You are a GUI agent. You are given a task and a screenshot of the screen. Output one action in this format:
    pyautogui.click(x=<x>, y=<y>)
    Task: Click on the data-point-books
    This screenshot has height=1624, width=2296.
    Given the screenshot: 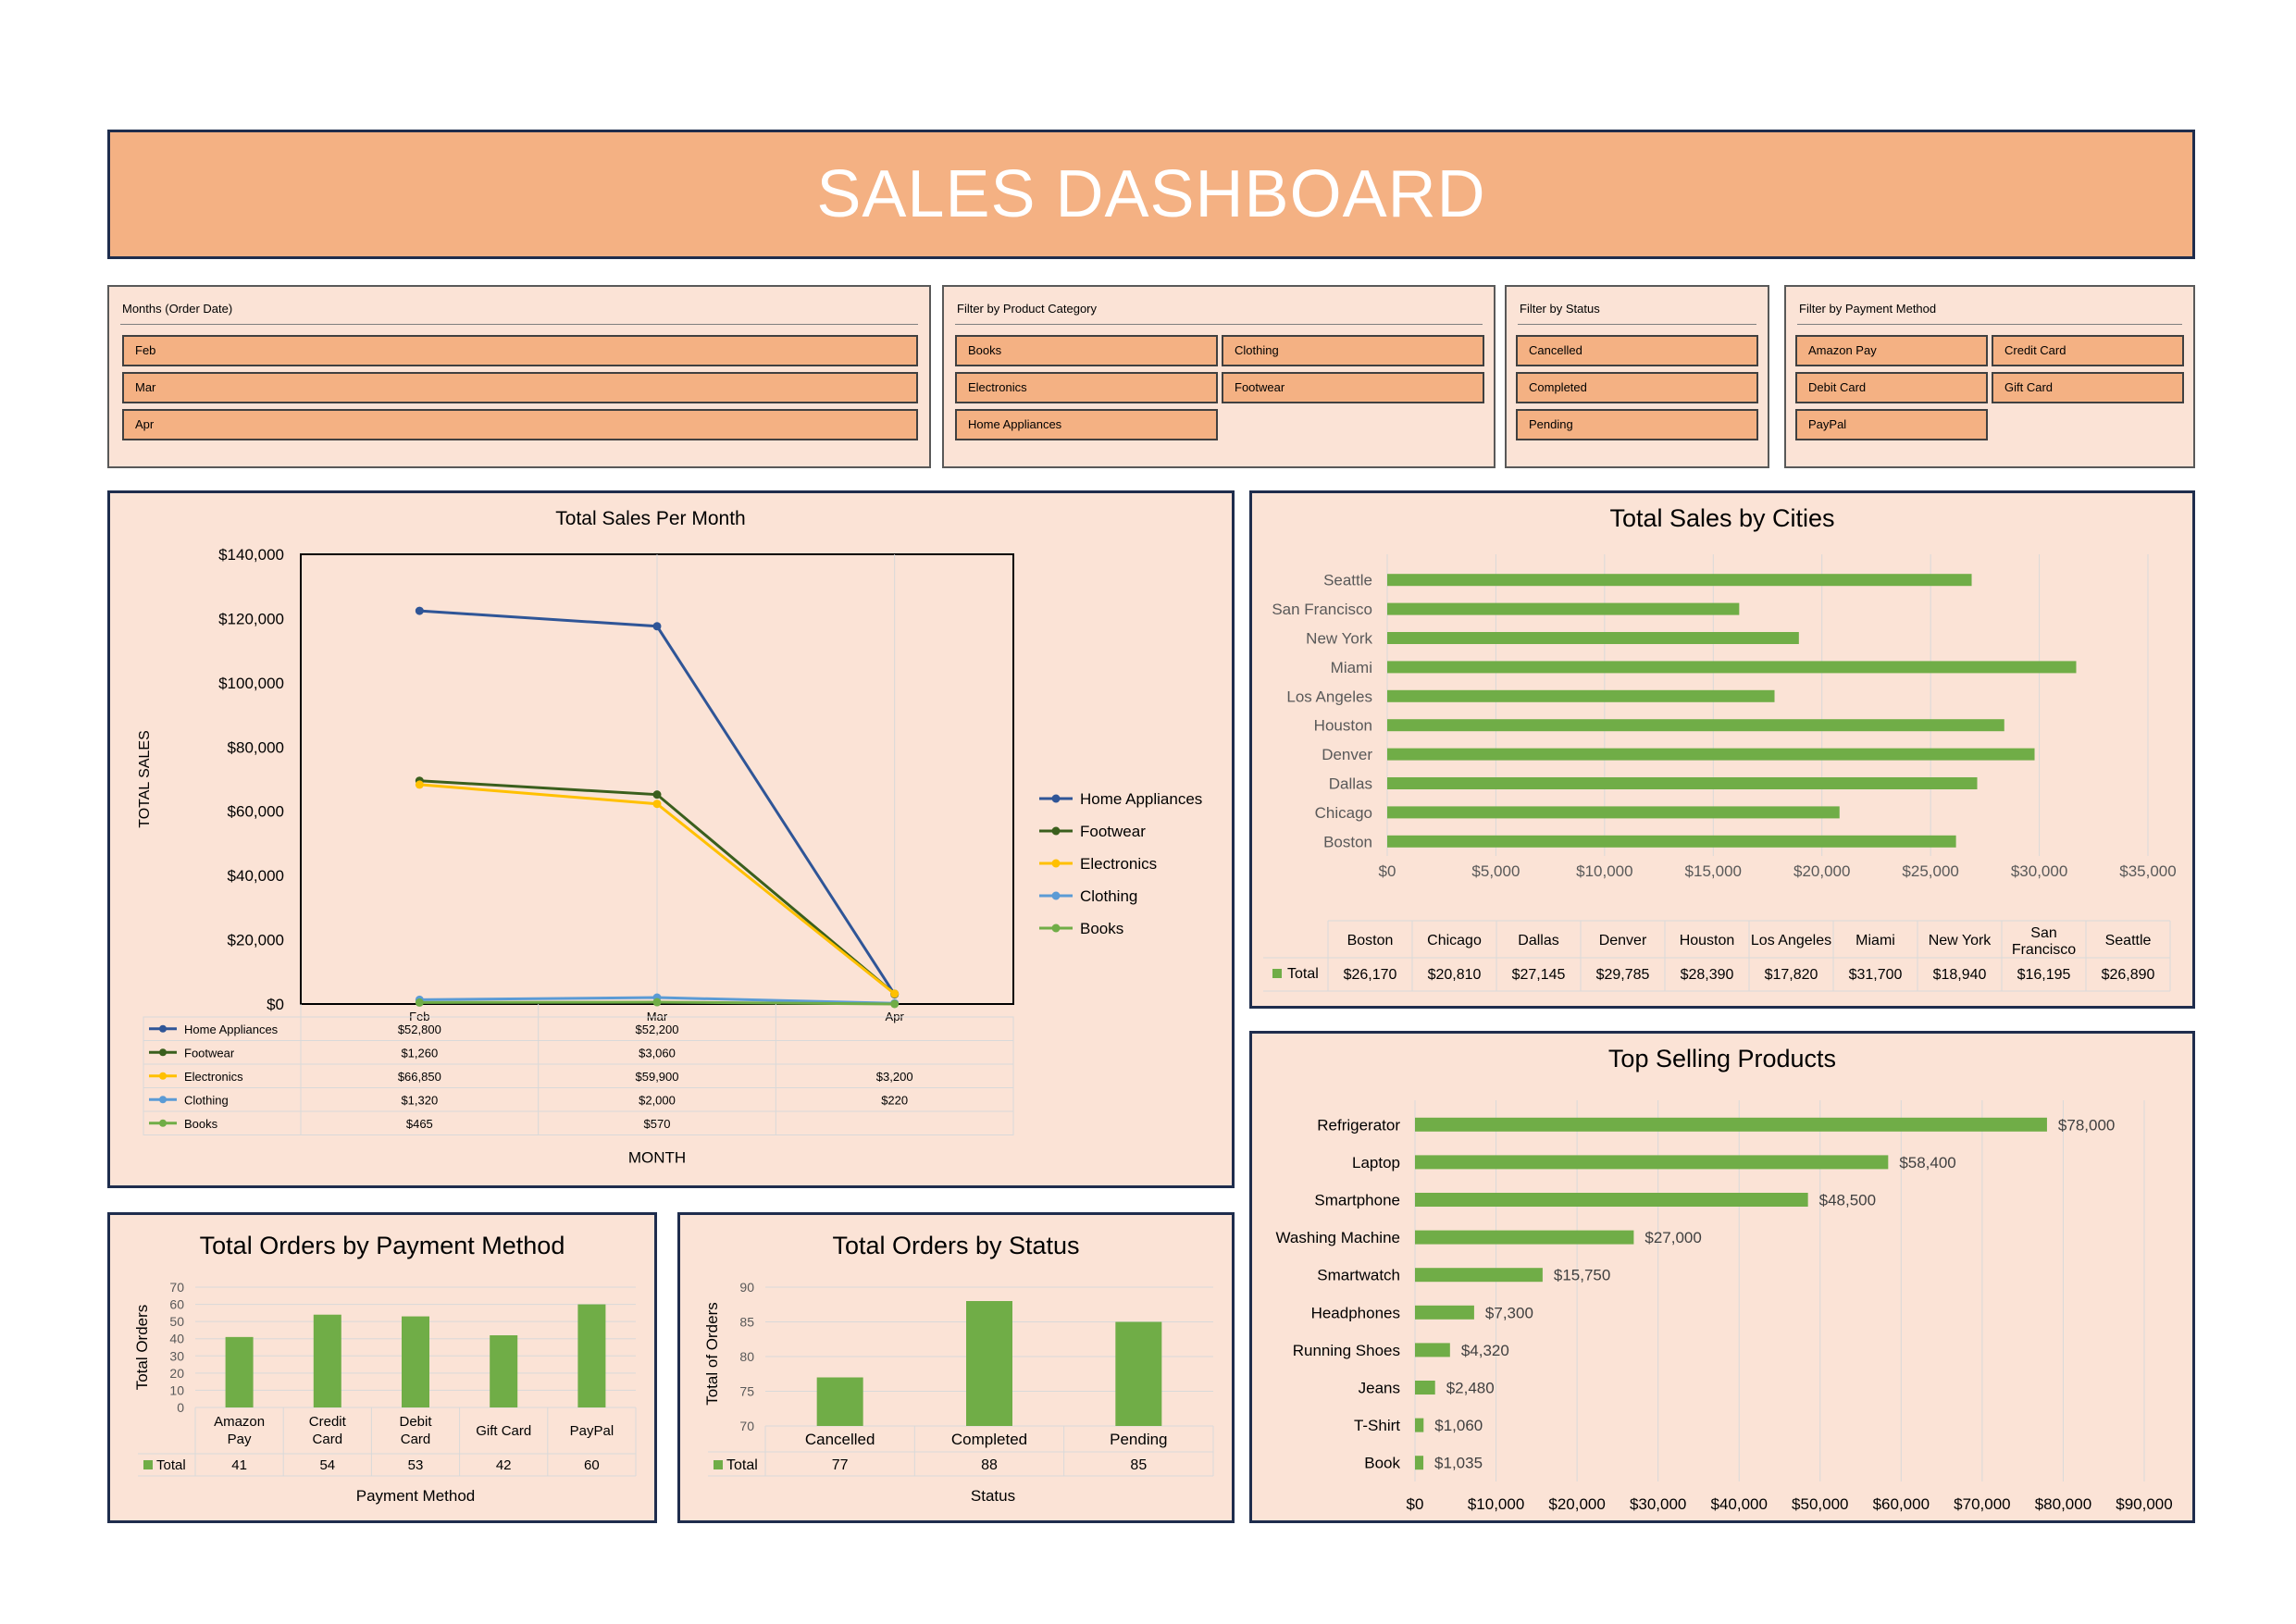 What is the action you would take?
    pyautogui.click(x=895, y=1004)
    